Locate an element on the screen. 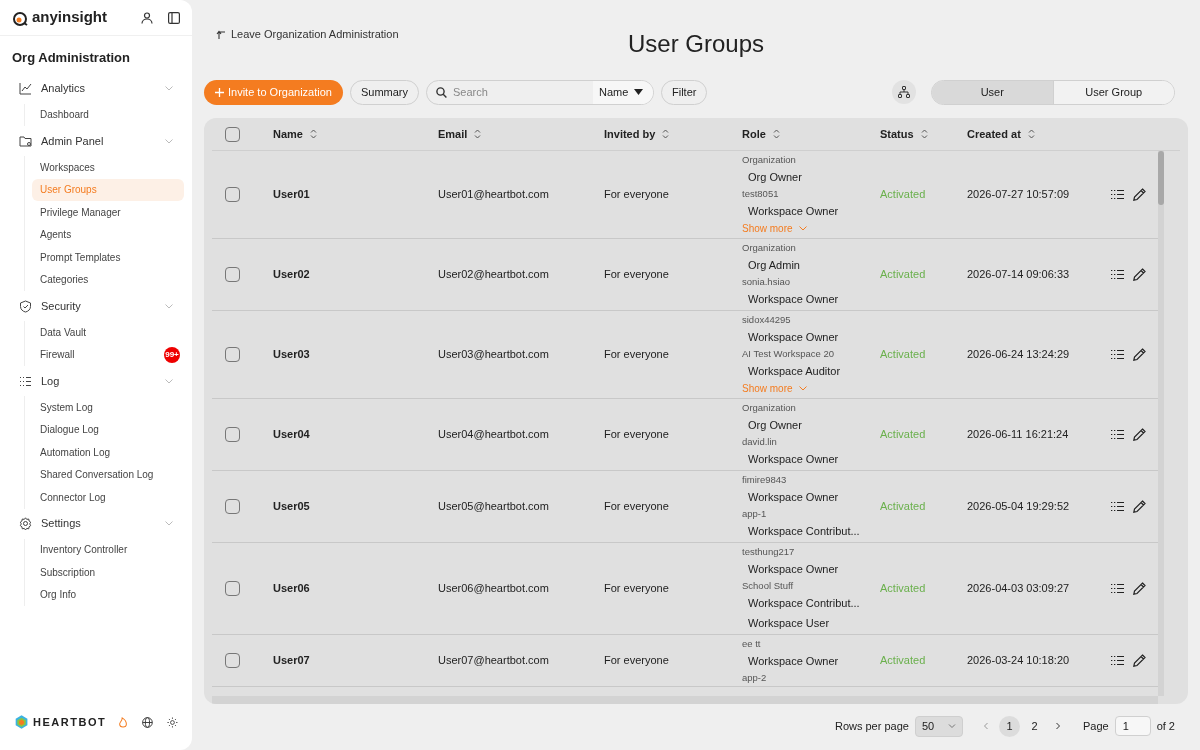 The image size is (1200, 750). back-link: Leave Organization Administration is located at coordinates (307, 34).